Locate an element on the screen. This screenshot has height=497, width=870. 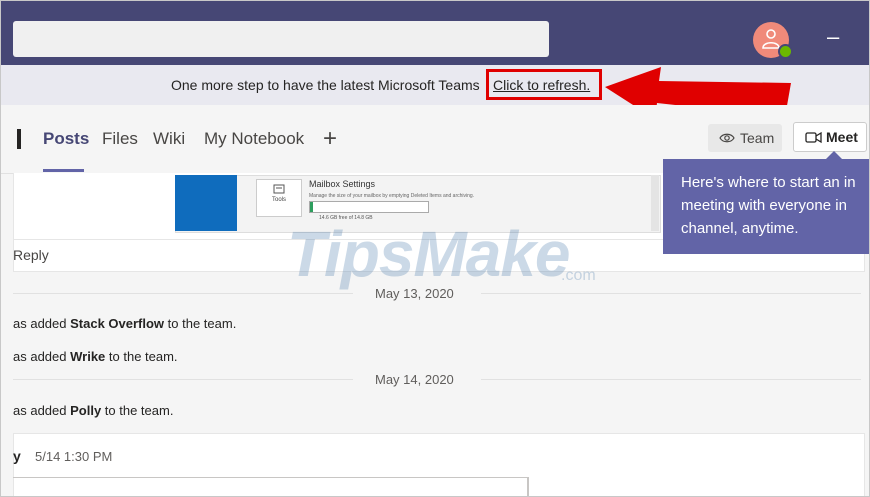
tab-posts: Posts is located at coordinates (66, 139).